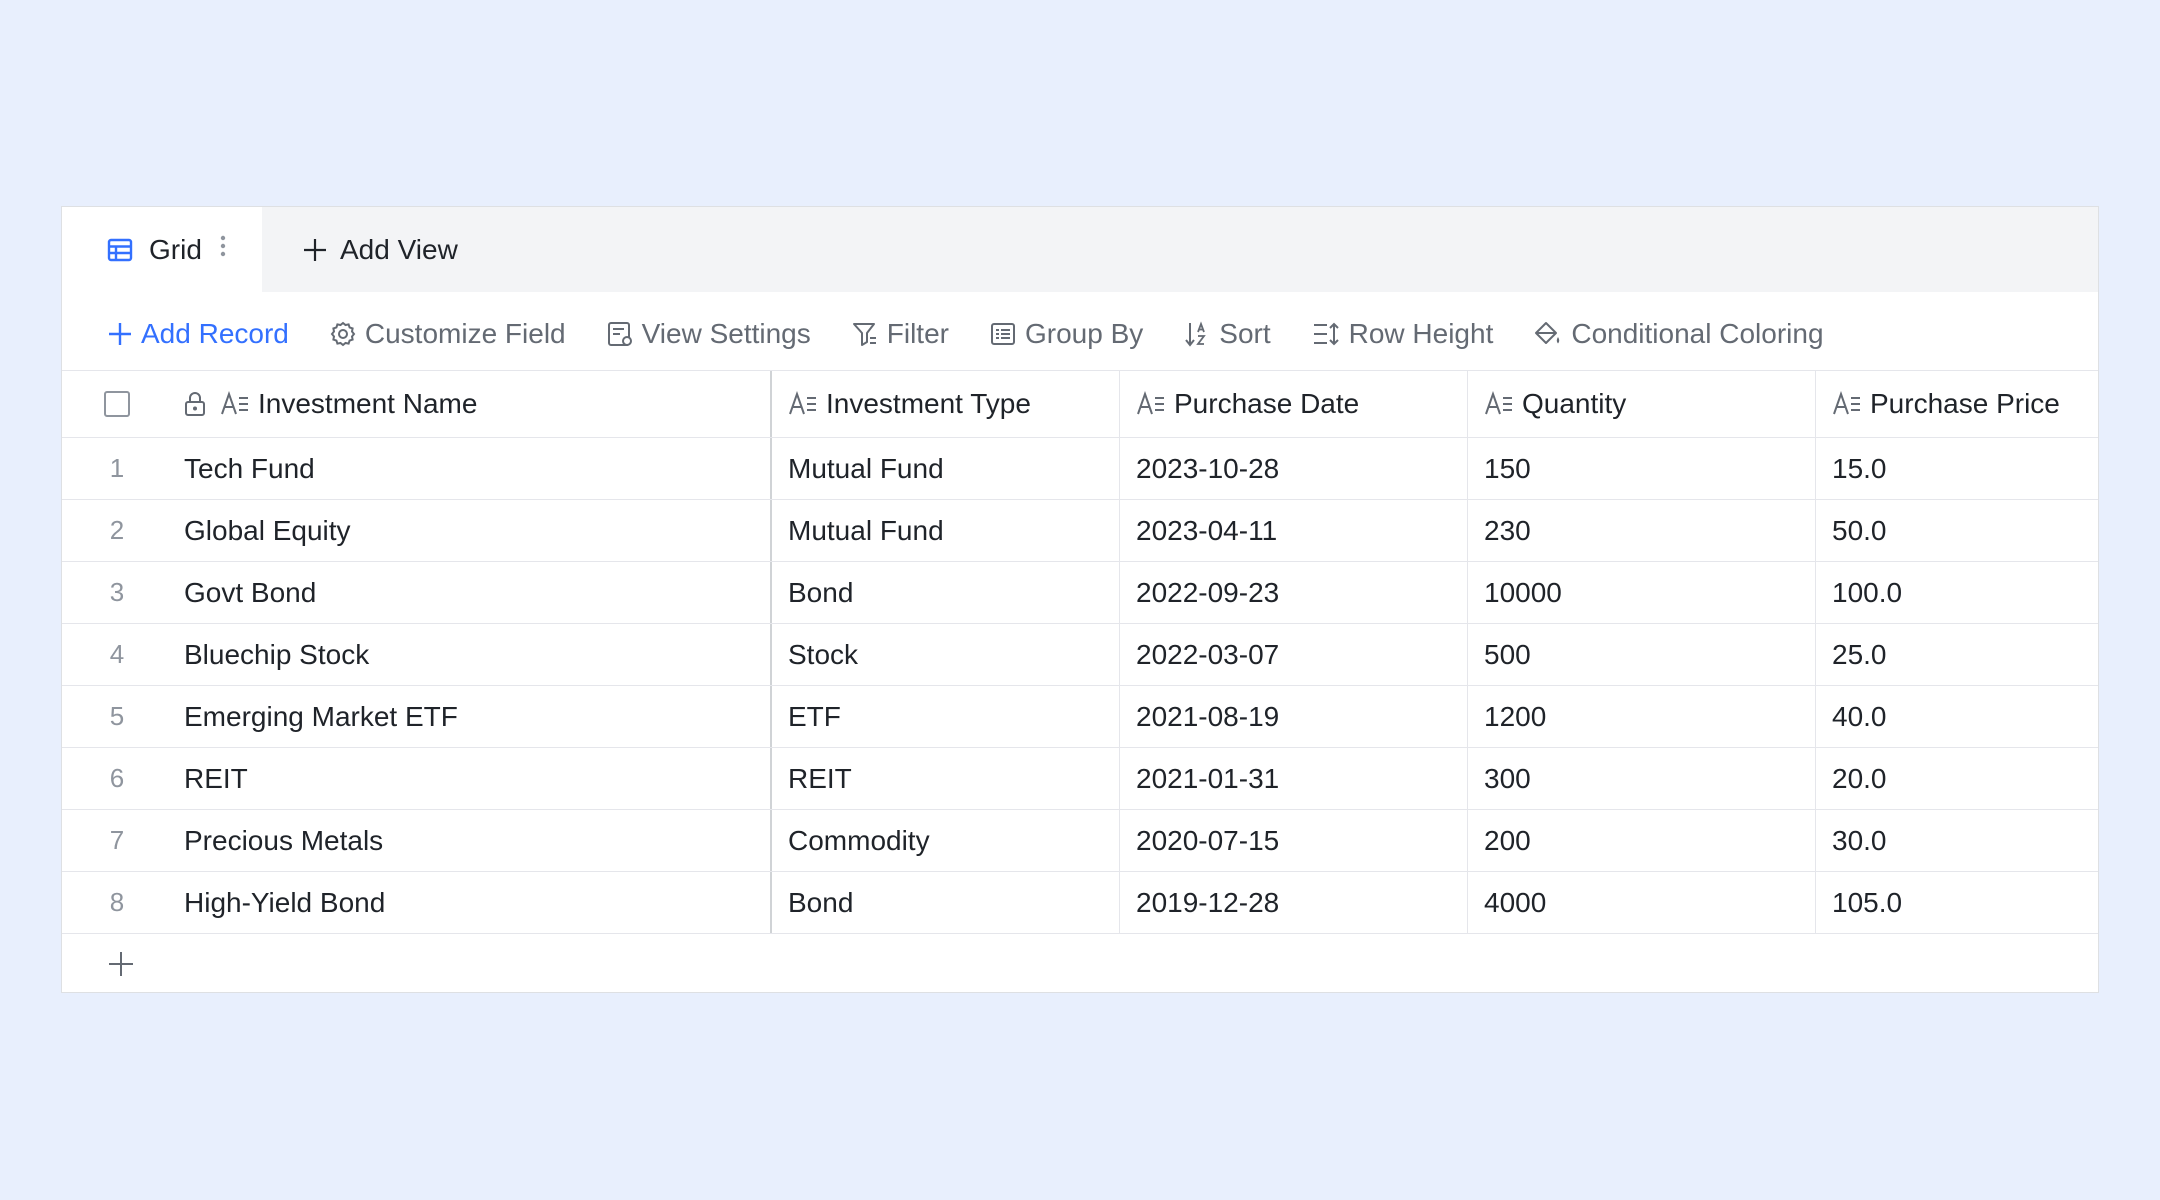  I want to click on view-settings-label: View Settings, so click(726, 333).